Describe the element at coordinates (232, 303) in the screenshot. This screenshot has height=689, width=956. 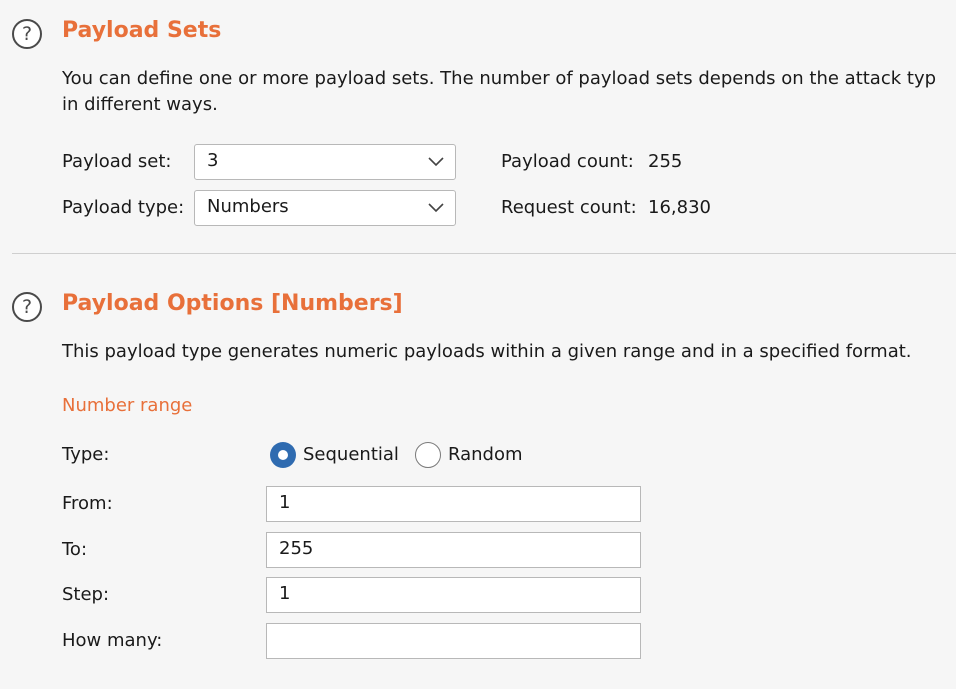
I see `payload-options-title: Payload Options [Numbers]` at that location.